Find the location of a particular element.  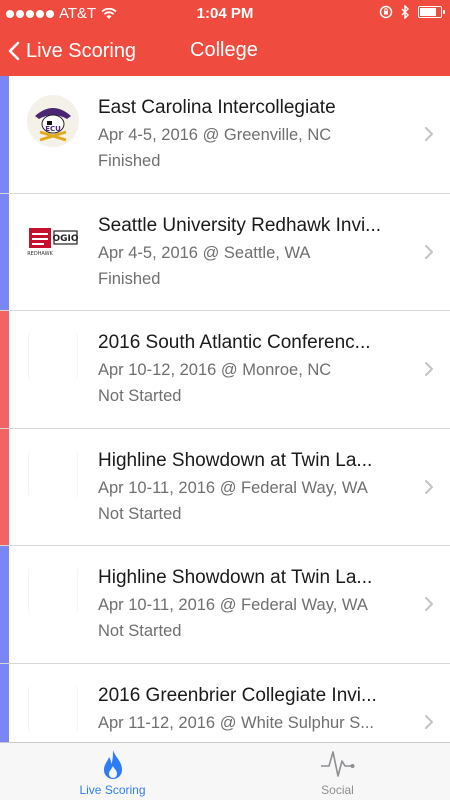

navigation-bar: Live Scoring College is located at coordinates (225, 52).